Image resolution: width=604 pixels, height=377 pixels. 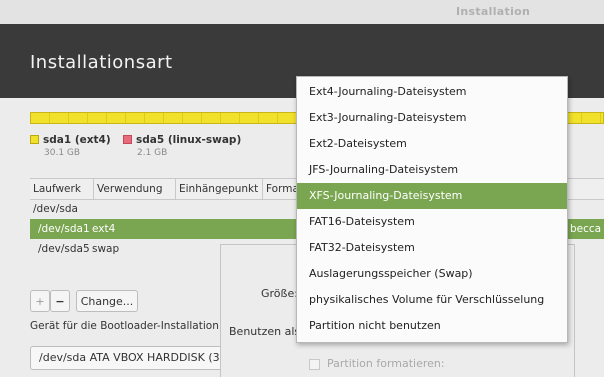 I want to click on format-partition-label: Partition formatieren:, so click(x=386, y=363).